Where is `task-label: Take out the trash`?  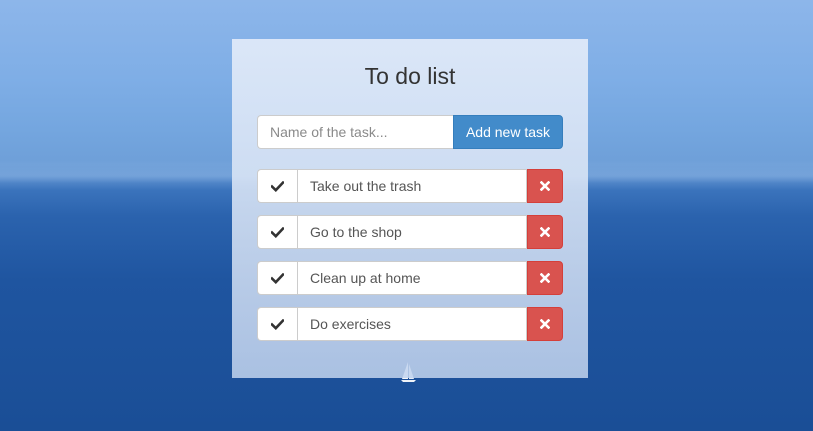 task-label: Take out the trash is located at coordinates (412, 186).